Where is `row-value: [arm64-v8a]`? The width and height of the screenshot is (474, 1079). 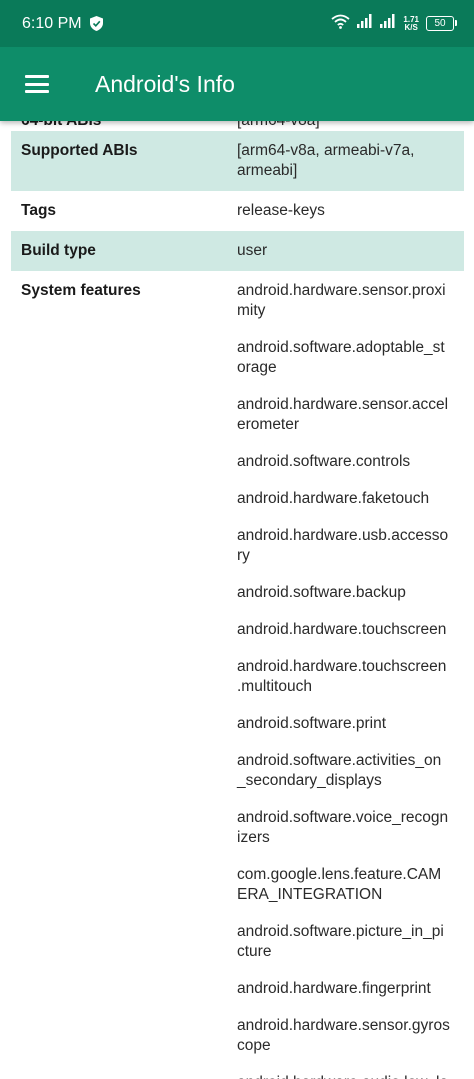
row-value: [arm64-v8a] is located at coordinates (350, 126).